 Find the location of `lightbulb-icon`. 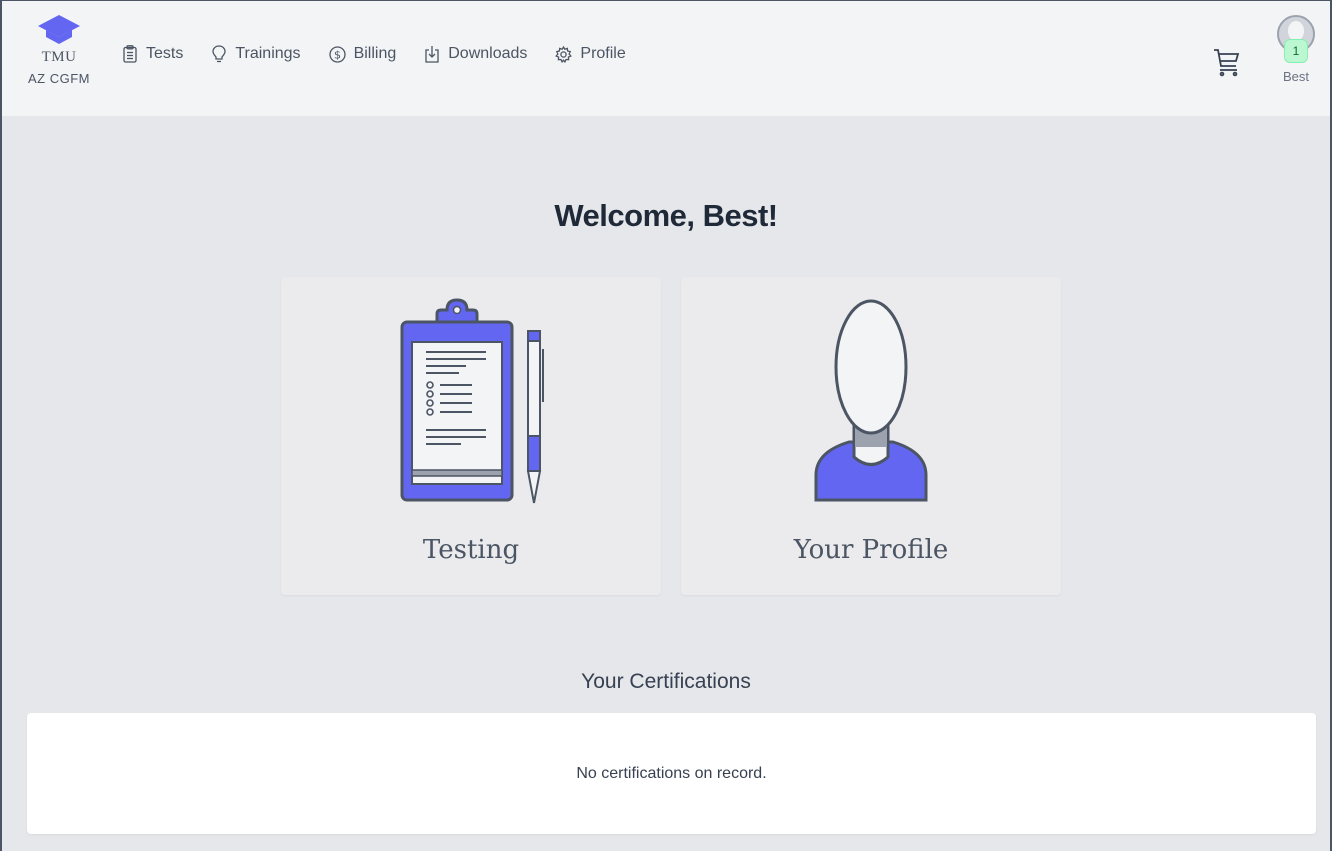

lightbulb-icon is located at coordinates (219, 54).